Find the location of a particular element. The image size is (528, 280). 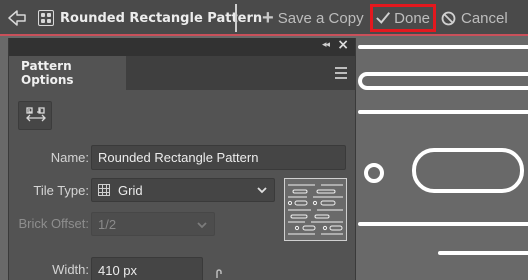

link-icon is located at coordinates (221, 274).